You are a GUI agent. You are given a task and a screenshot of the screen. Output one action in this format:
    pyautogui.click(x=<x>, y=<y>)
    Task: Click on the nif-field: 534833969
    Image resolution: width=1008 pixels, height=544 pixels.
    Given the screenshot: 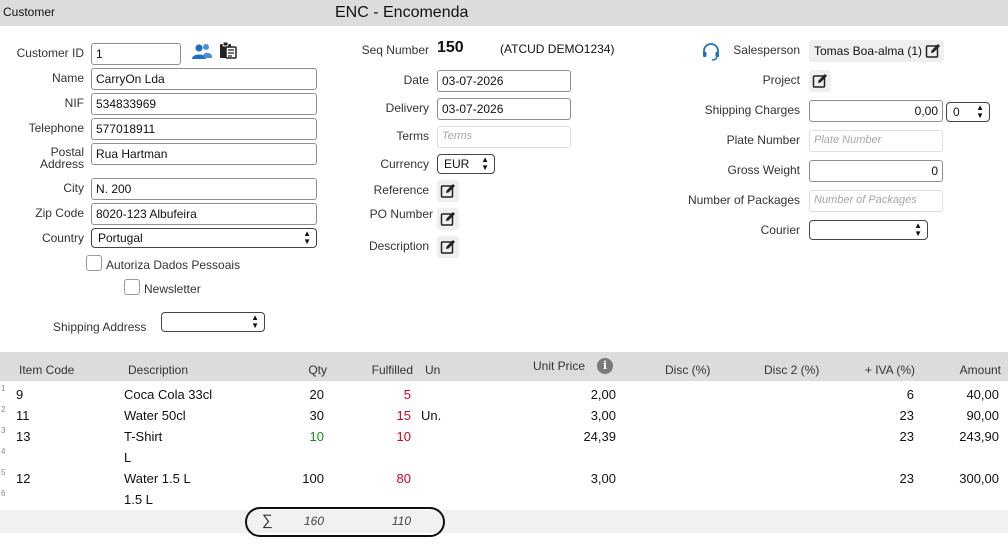 What is the action you would take?
    pyautogui.click(x=204, y=104)
    